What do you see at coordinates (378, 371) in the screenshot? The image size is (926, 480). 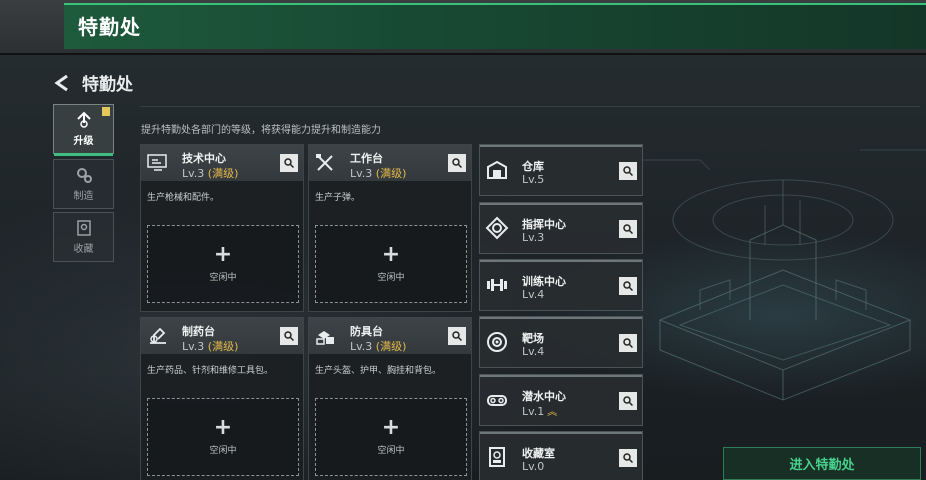 I see `department-description: 生产头盔、护甲、胸挂和背包。` at bounding box center [378, 371].